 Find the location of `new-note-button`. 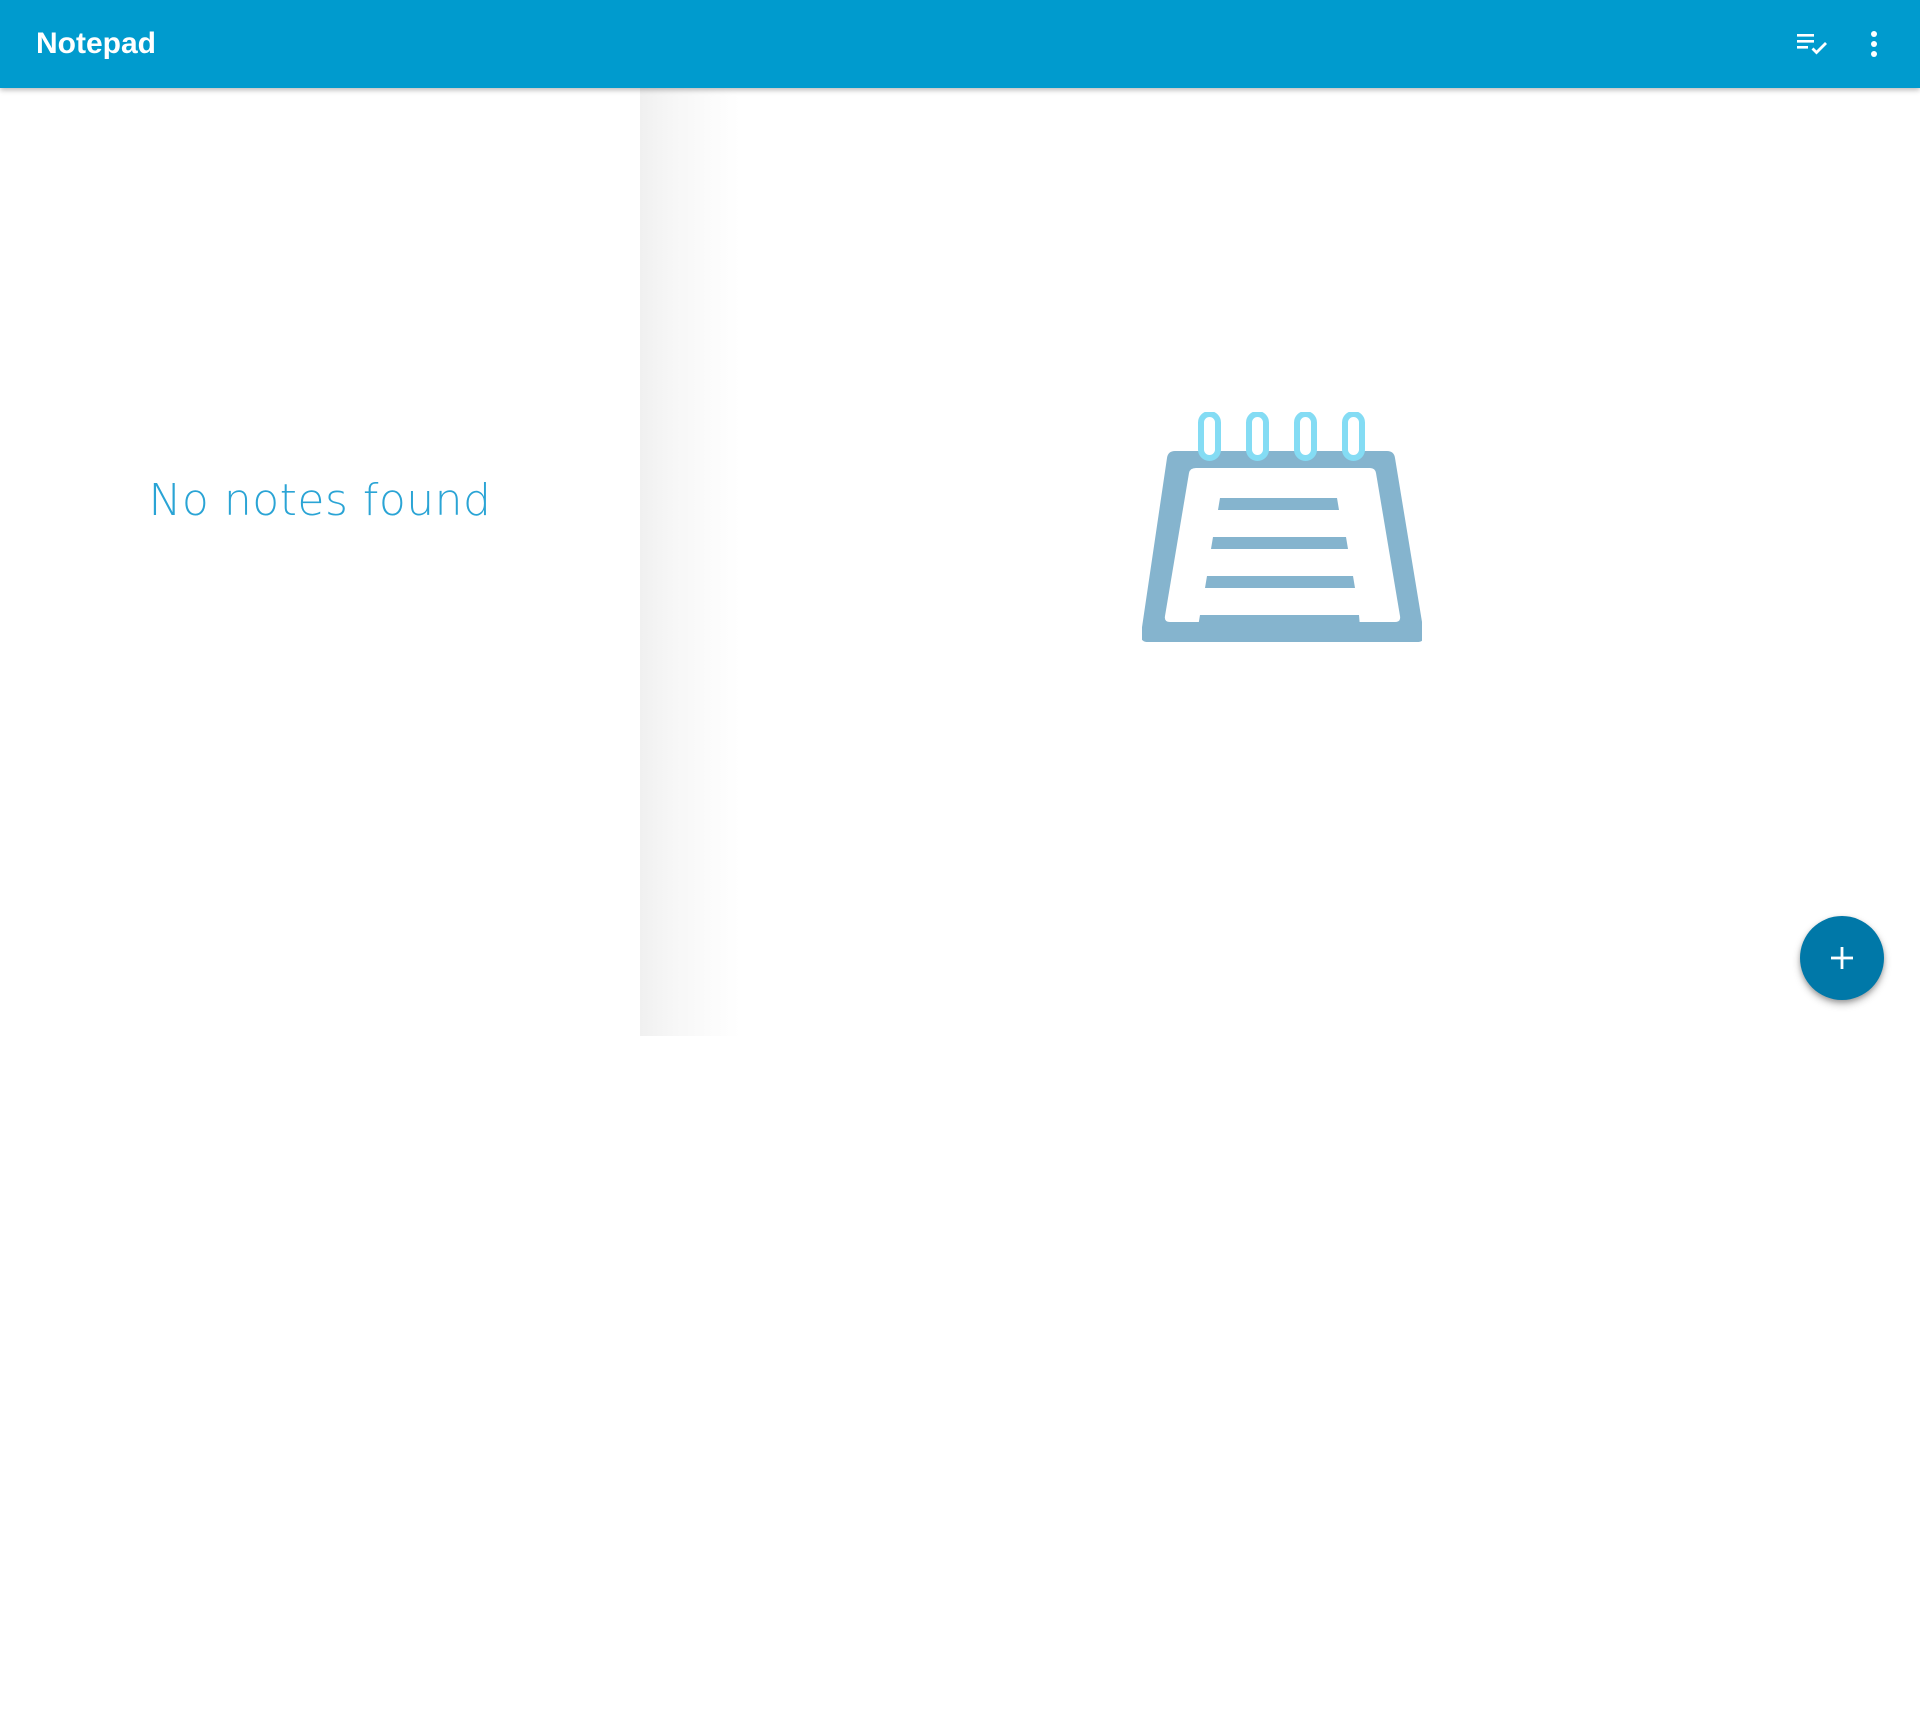

new-note-button is located at coordinates (1842, 958).